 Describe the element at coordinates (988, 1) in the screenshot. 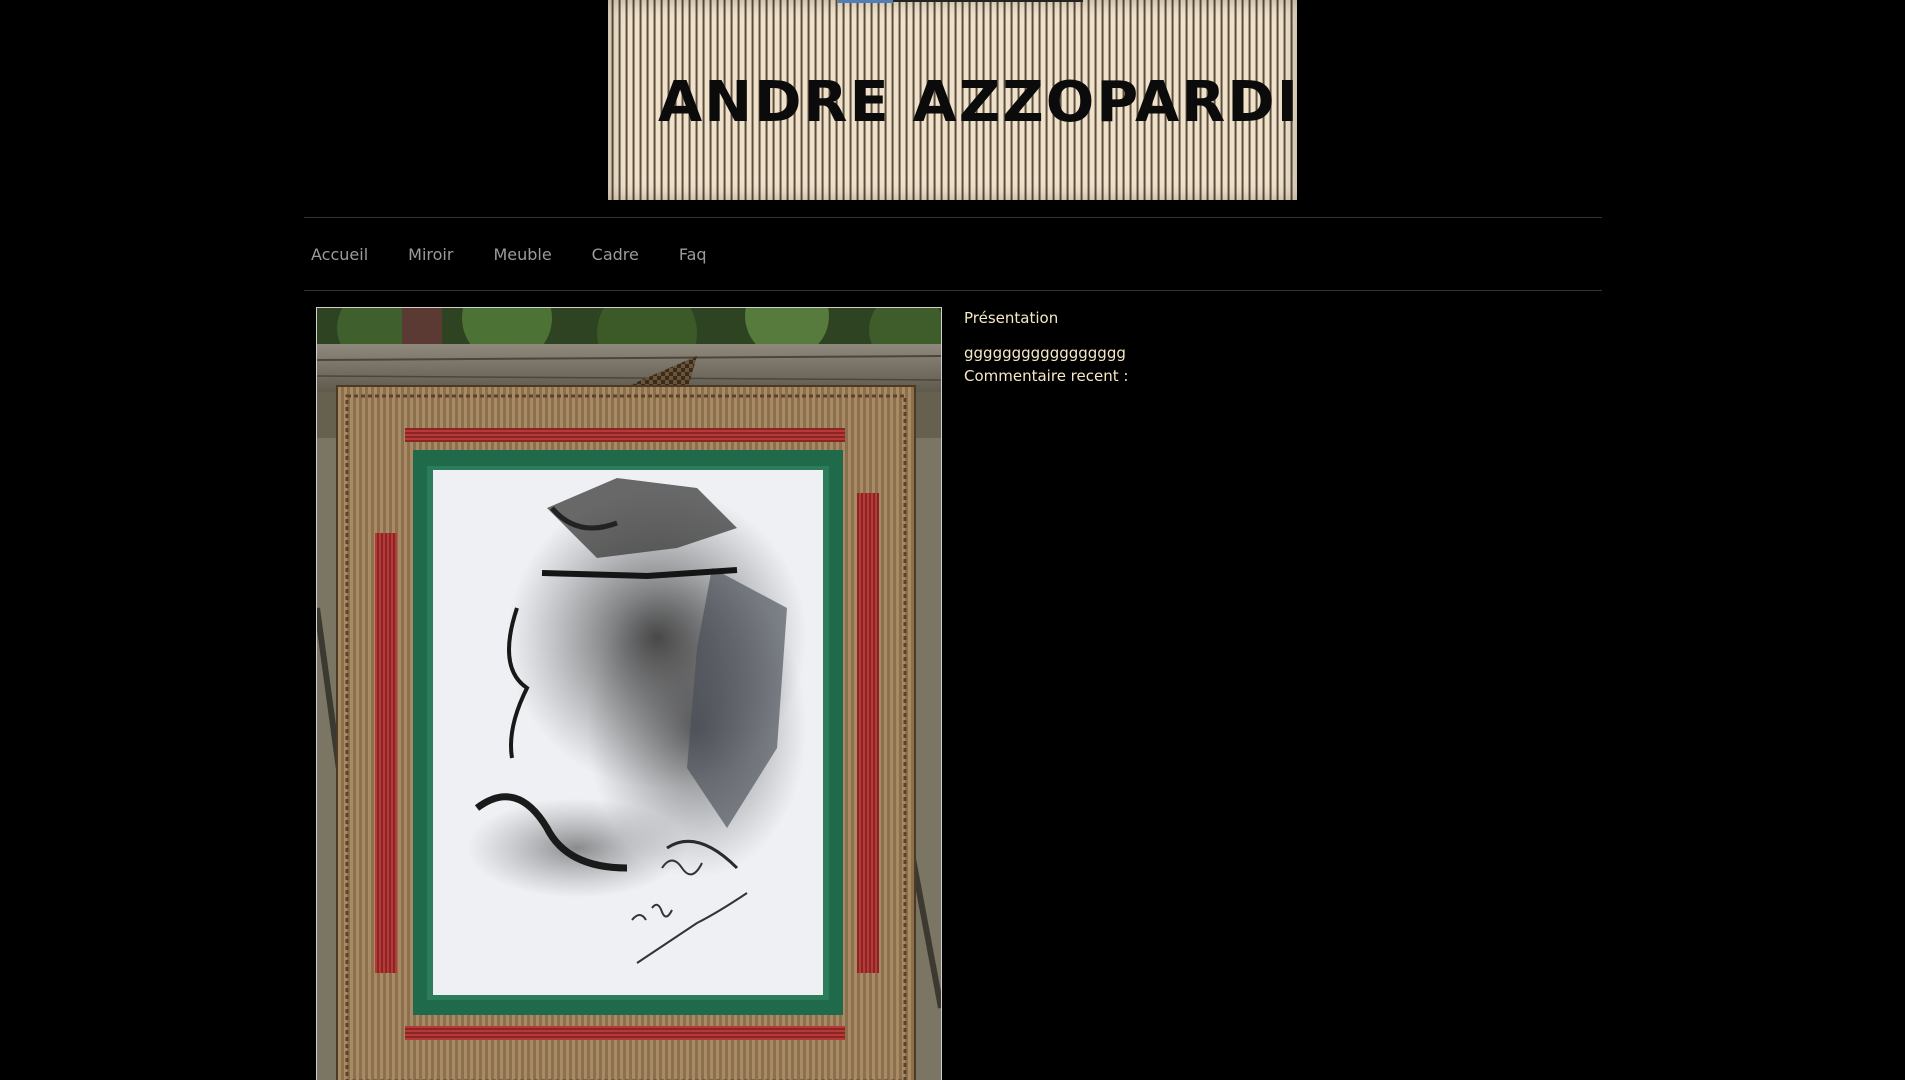

I see `banner-dark-strip` at that location.